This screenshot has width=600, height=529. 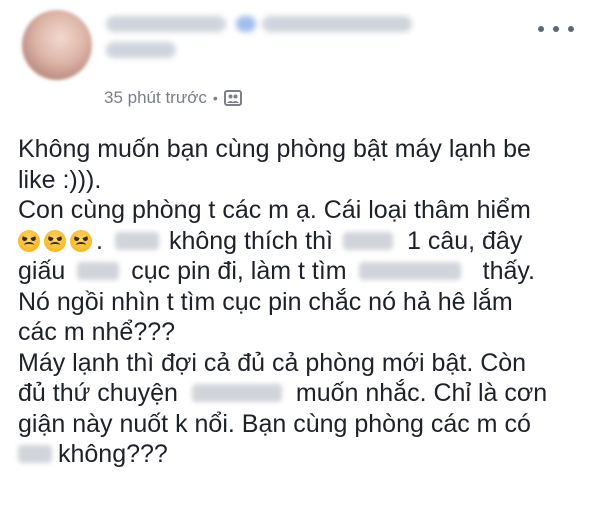 I want to click on post-line: các m nhể???, so click(x=303, y=332).